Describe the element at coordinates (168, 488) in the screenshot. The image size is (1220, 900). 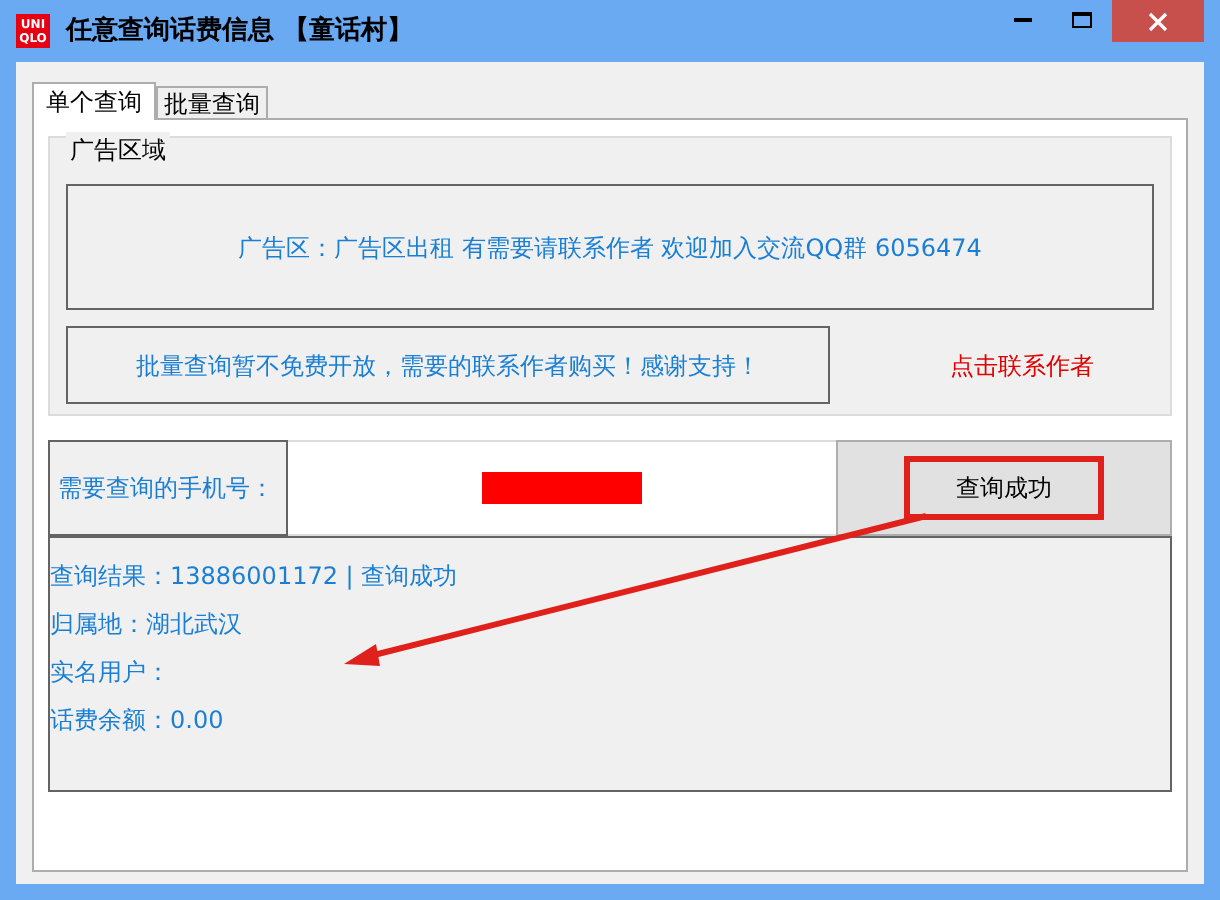
I see `phone-label: 需要查询的手机号：` at that location.